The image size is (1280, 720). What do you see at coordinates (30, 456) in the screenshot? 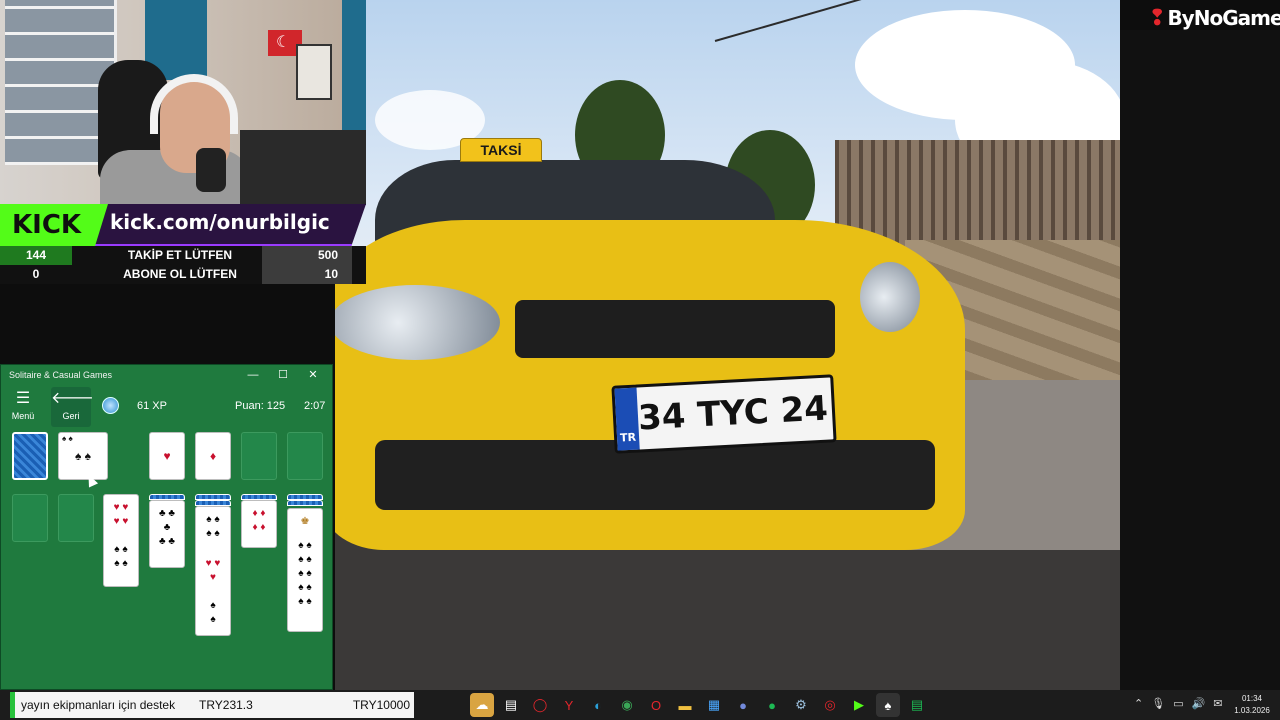
I see `stock-pile` at bounding box center [30, 456].